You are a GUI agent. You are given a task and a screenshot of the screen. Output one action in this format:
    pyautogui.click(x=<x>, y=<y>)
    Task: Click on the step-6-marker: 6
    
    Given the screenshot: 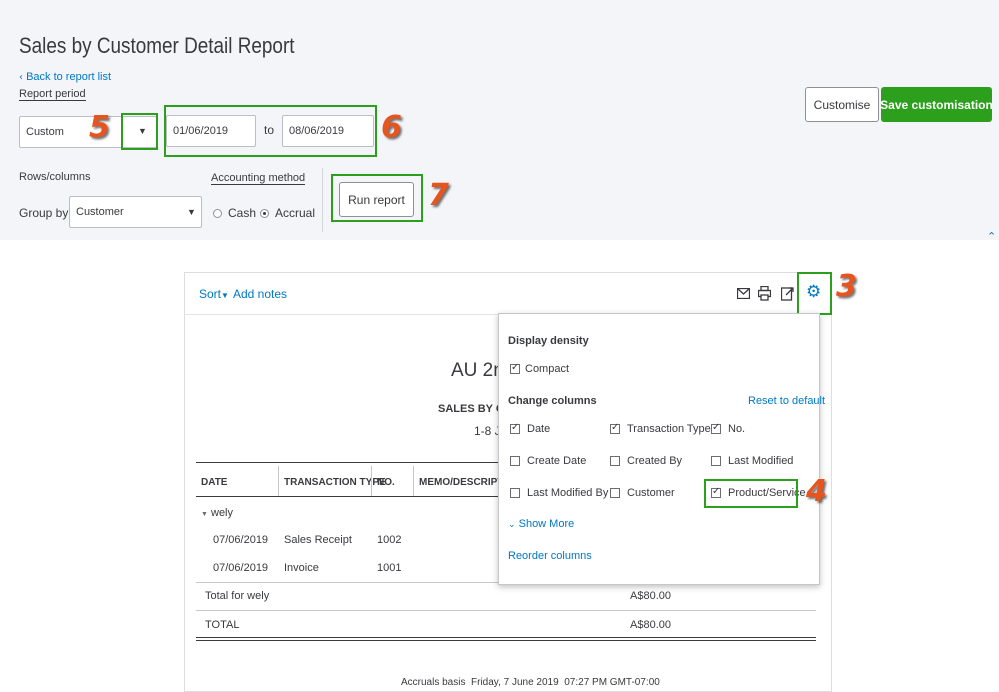 What is the action you would take?
    pyautogui.click(x=391, y=127)
    